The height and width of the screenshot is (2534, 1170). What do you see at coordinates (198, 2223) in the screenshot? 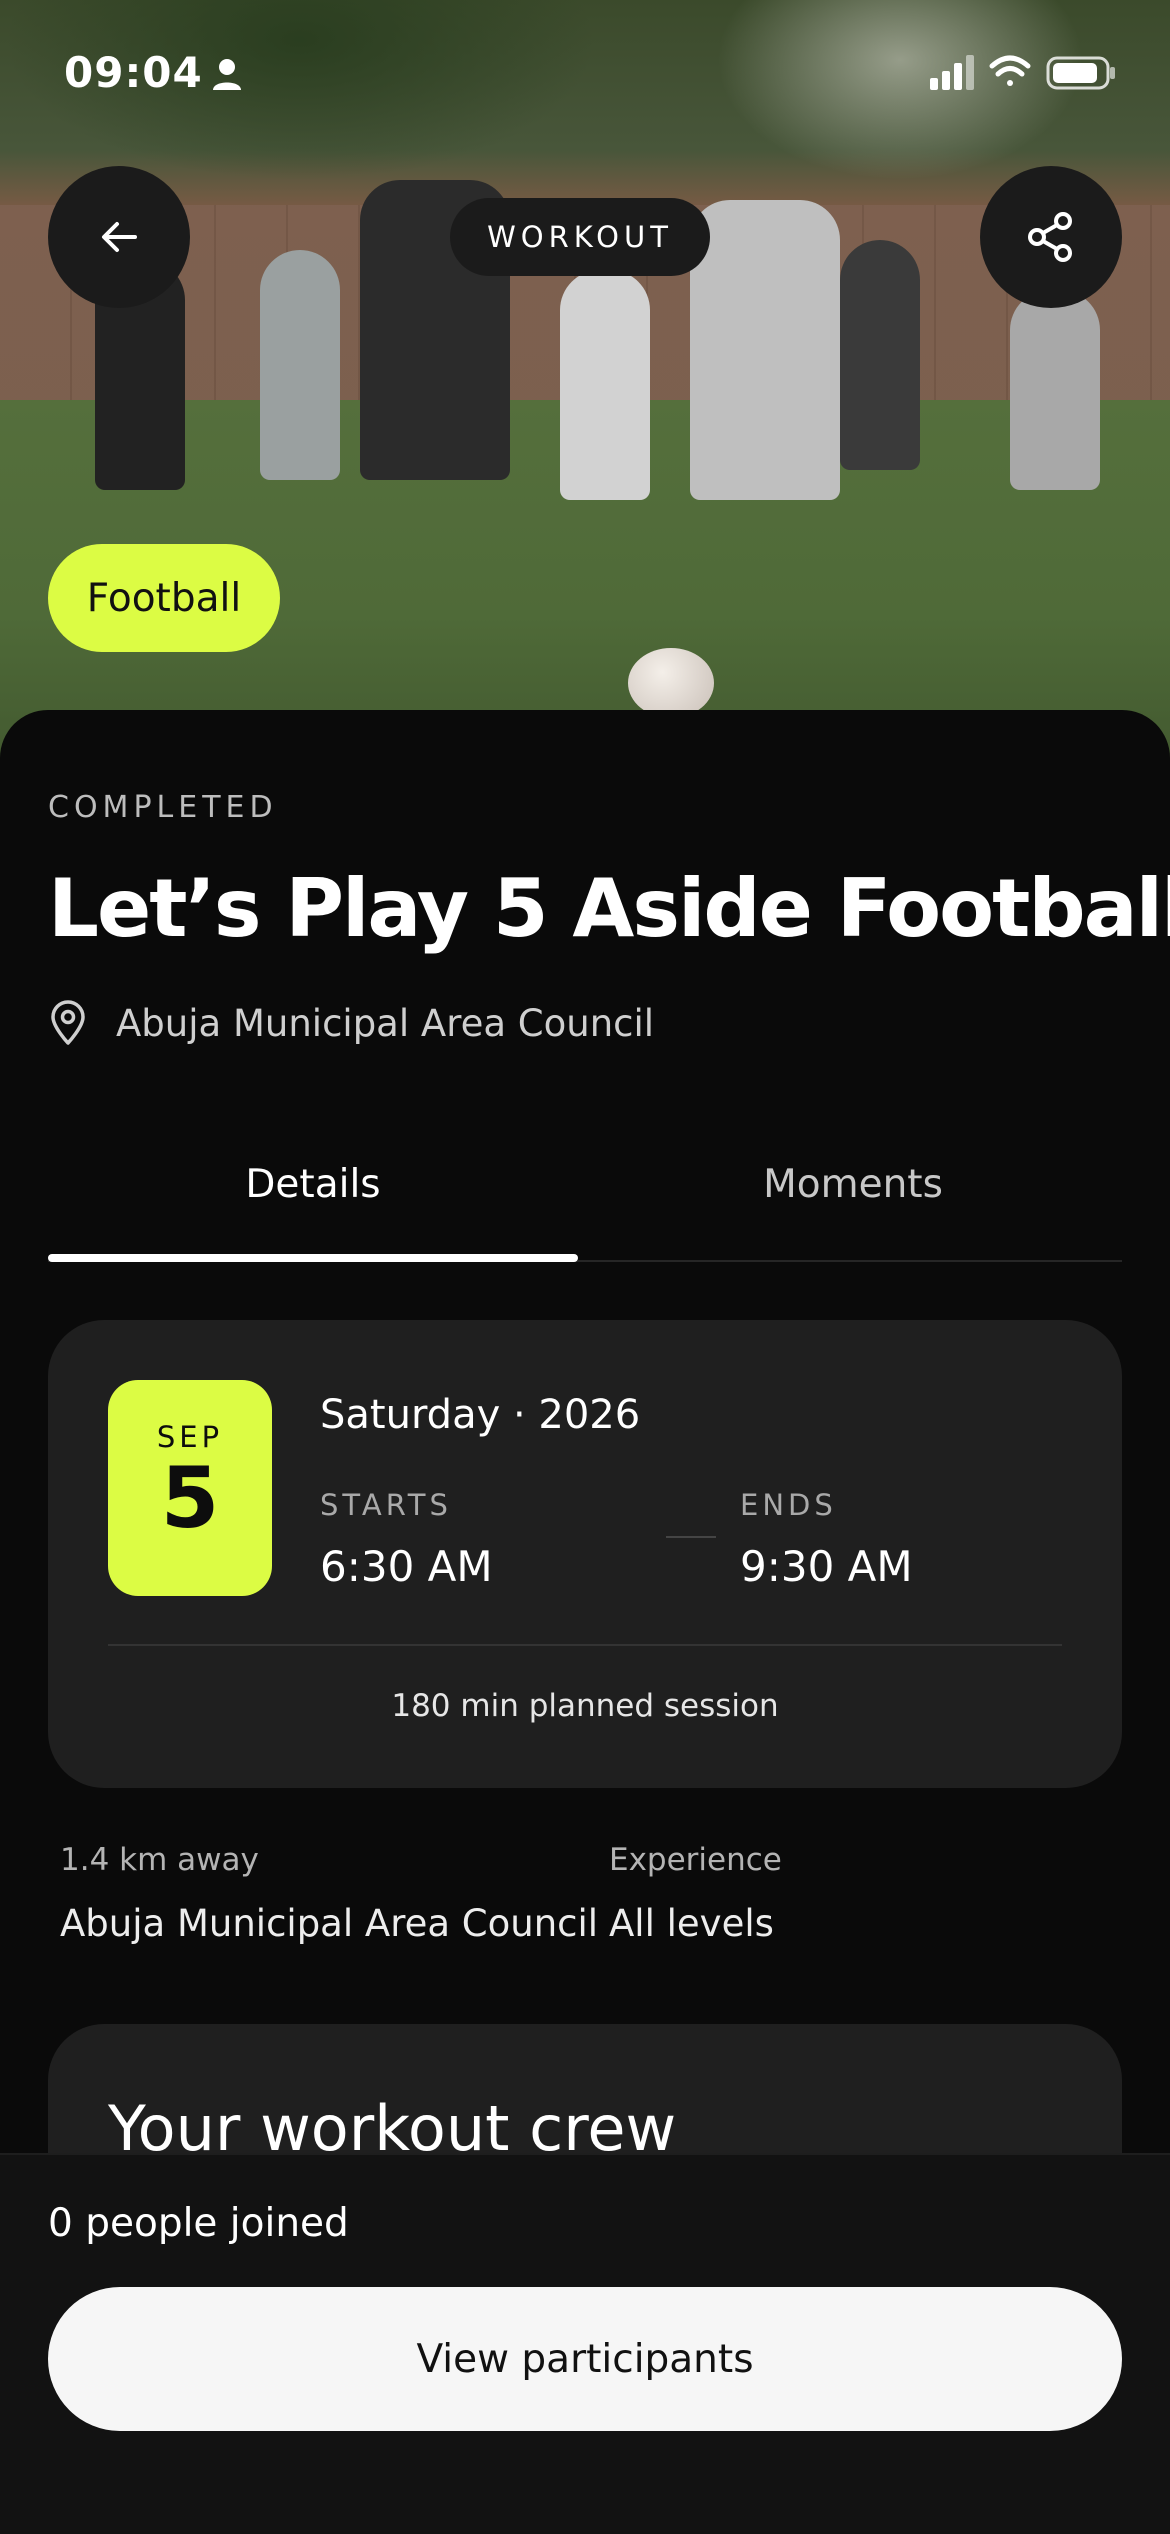
I see `joined-count: 0 people joined` at bounding box center [198, 2223].